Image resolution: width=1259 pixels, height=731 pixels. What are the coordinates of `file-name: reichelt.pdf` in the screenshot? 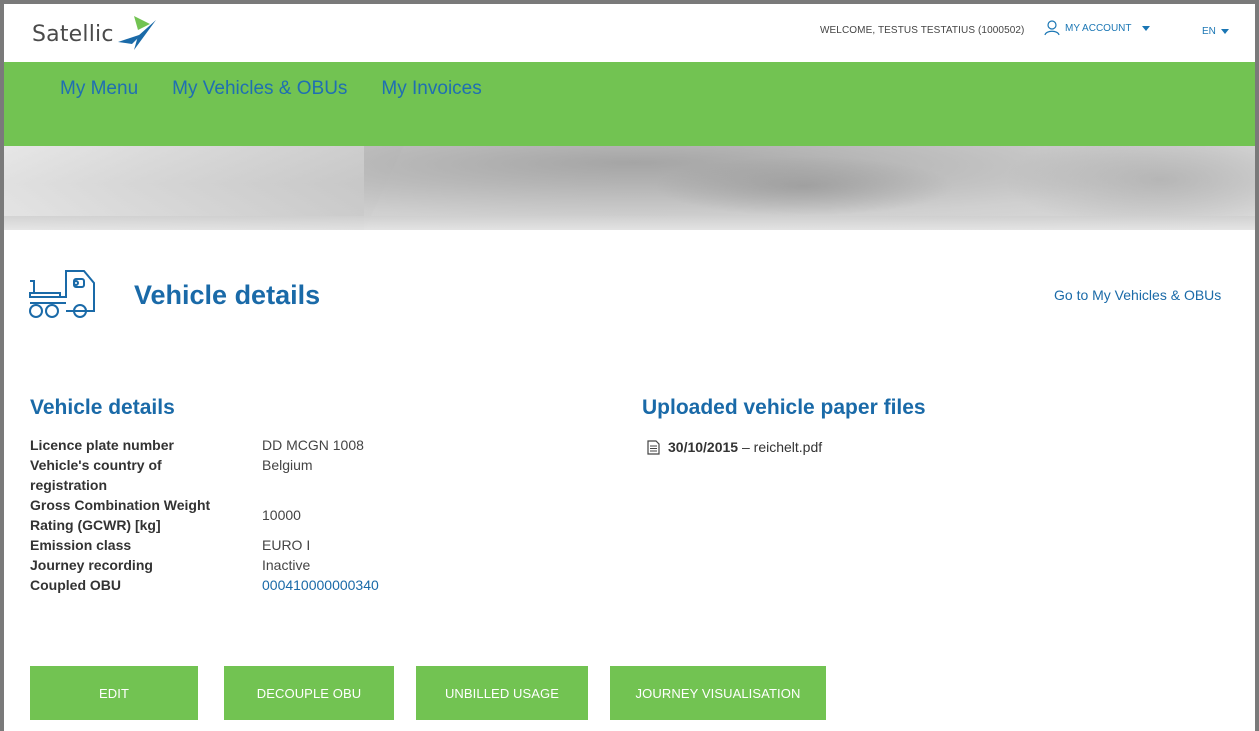 It's located at (788, 447).